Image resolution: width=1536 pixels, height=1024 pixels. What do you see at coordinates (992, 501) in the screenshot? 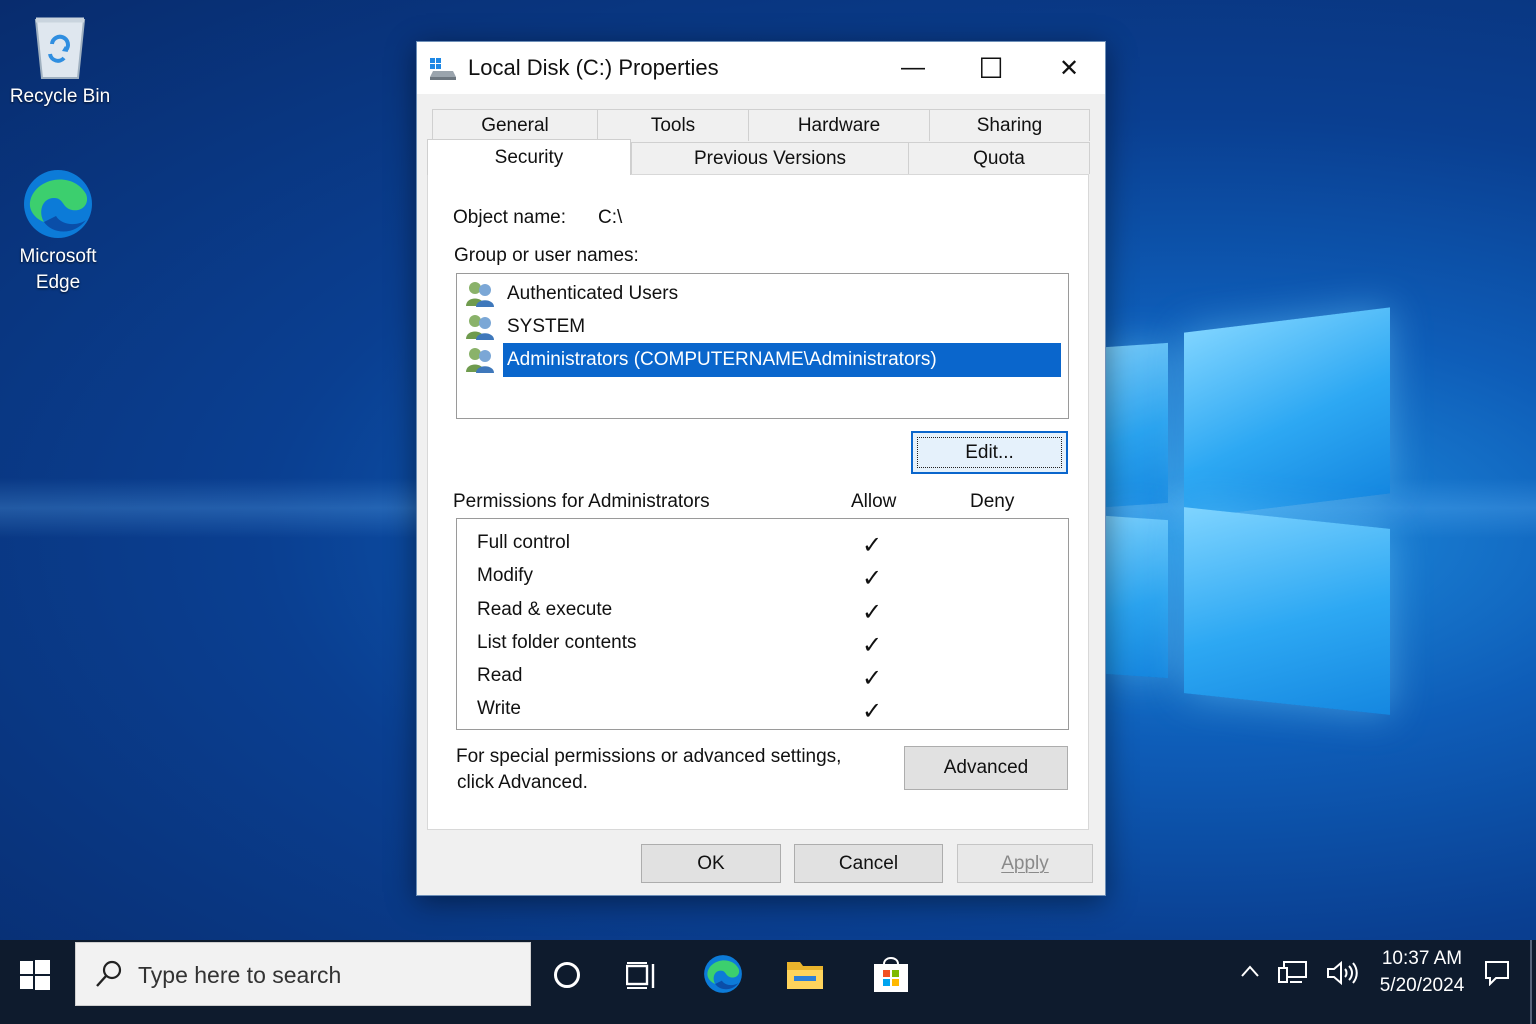
I see `deny-header: Deny` at bounding box center [992, 501].